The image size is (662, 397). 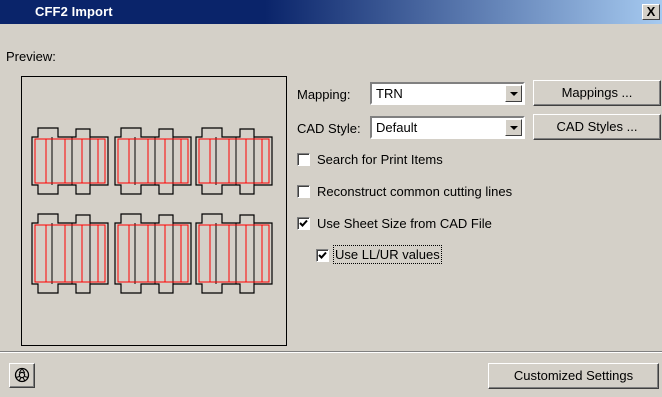 I want to click on mapping-label: Mapping:, so click(x=324, y=94).